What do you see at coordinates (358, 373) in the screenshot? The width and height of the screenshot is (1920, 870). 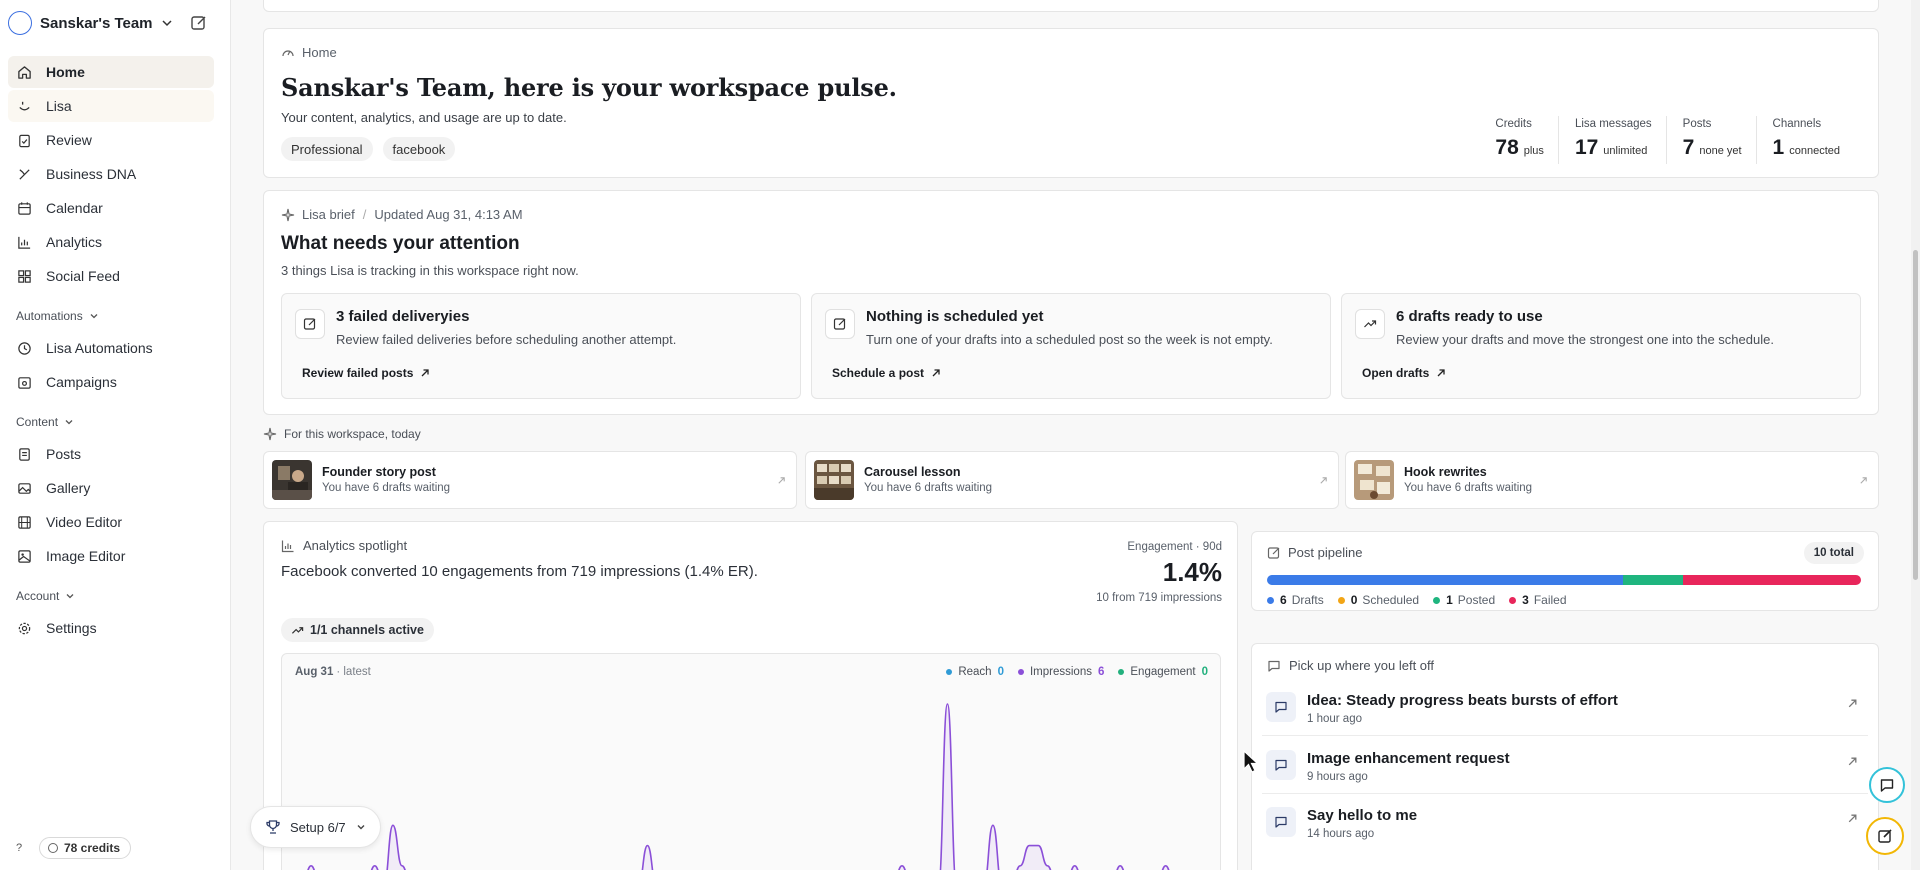 I see `link-label: Review failed posts` at bounding box center [358, 373].